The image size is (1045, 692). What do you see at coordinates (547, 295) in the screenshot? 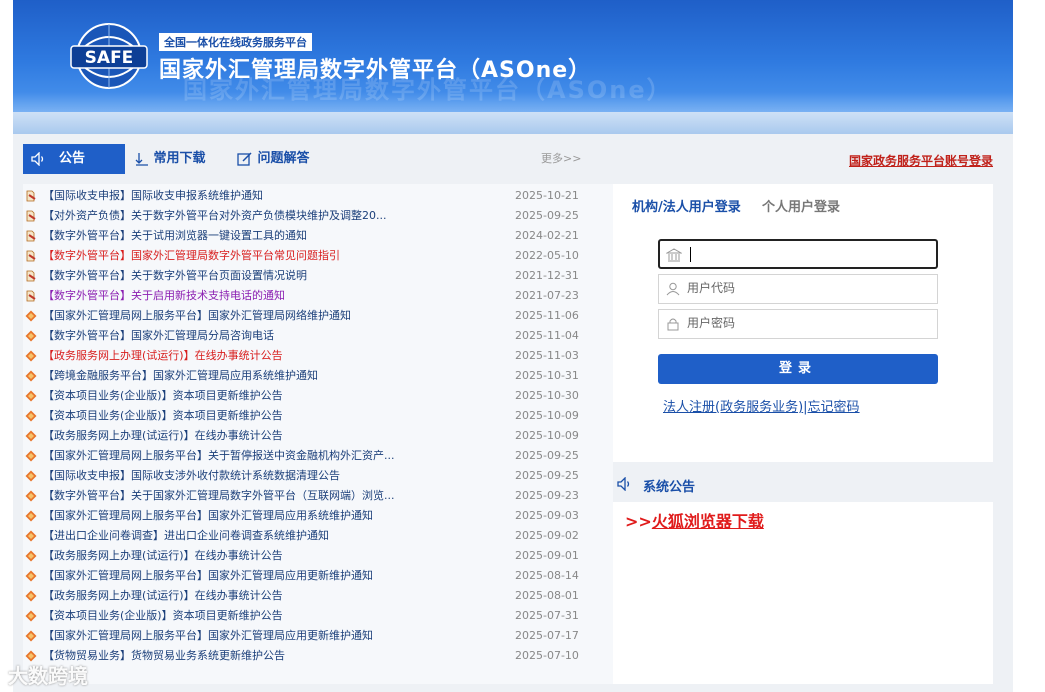
I see `notice-date: 2021-07-23` at bounding box center [547, 295].